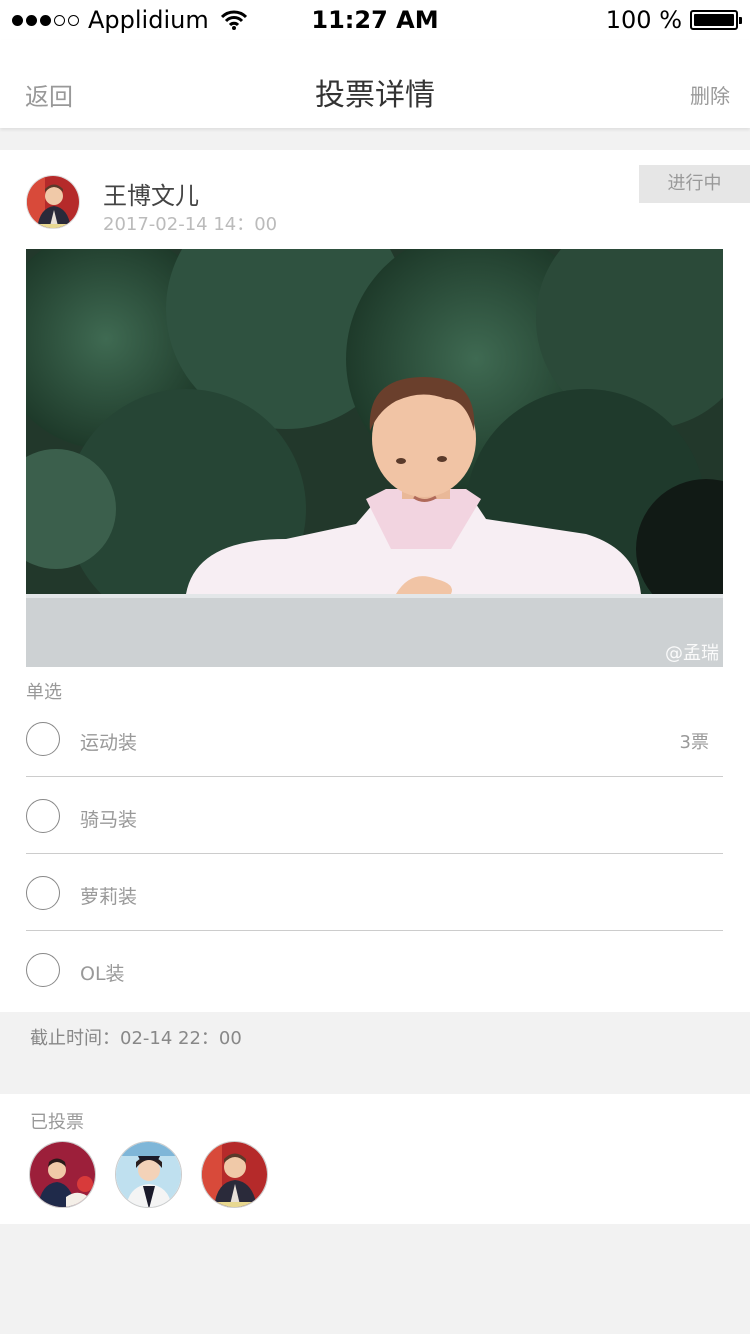 The height and width of the screenshot is (1334, 750). What do you see at coordinates (375, 20) in the screenshot?
I see `status-bar: Applidium 11:27 AM 100 %` at bounding box center [375, 20].